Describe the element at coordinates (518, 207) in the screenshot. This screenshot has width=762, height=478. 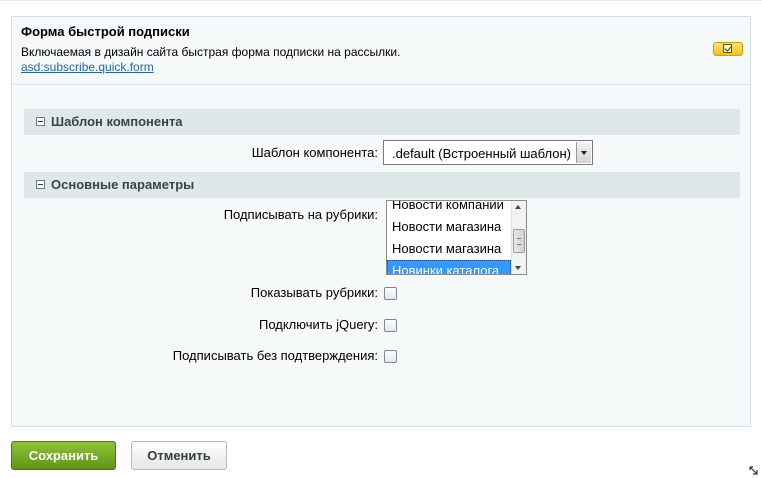
I see `arrow-up-icon` at that location.